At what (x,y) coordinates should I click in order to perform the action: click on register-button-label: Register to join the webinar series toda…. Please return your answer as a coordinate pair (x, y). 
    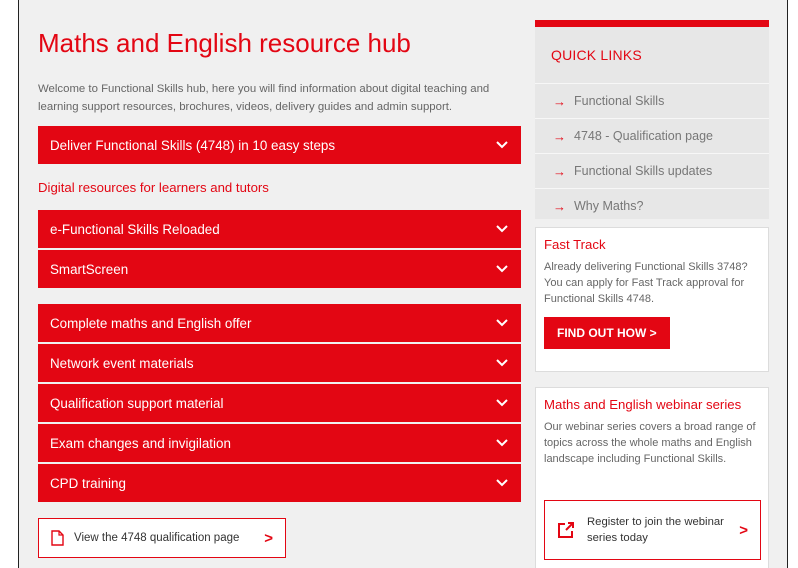
    Looking at the image, I should click on (655, 530).